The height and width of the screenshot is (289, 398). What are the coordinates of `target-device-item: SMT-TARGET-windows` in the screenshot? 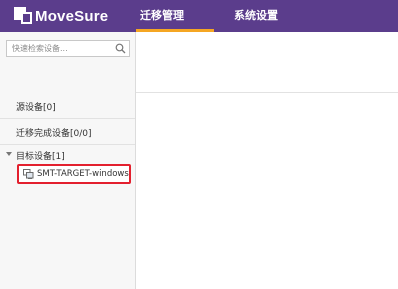 It's located at (74, 174).